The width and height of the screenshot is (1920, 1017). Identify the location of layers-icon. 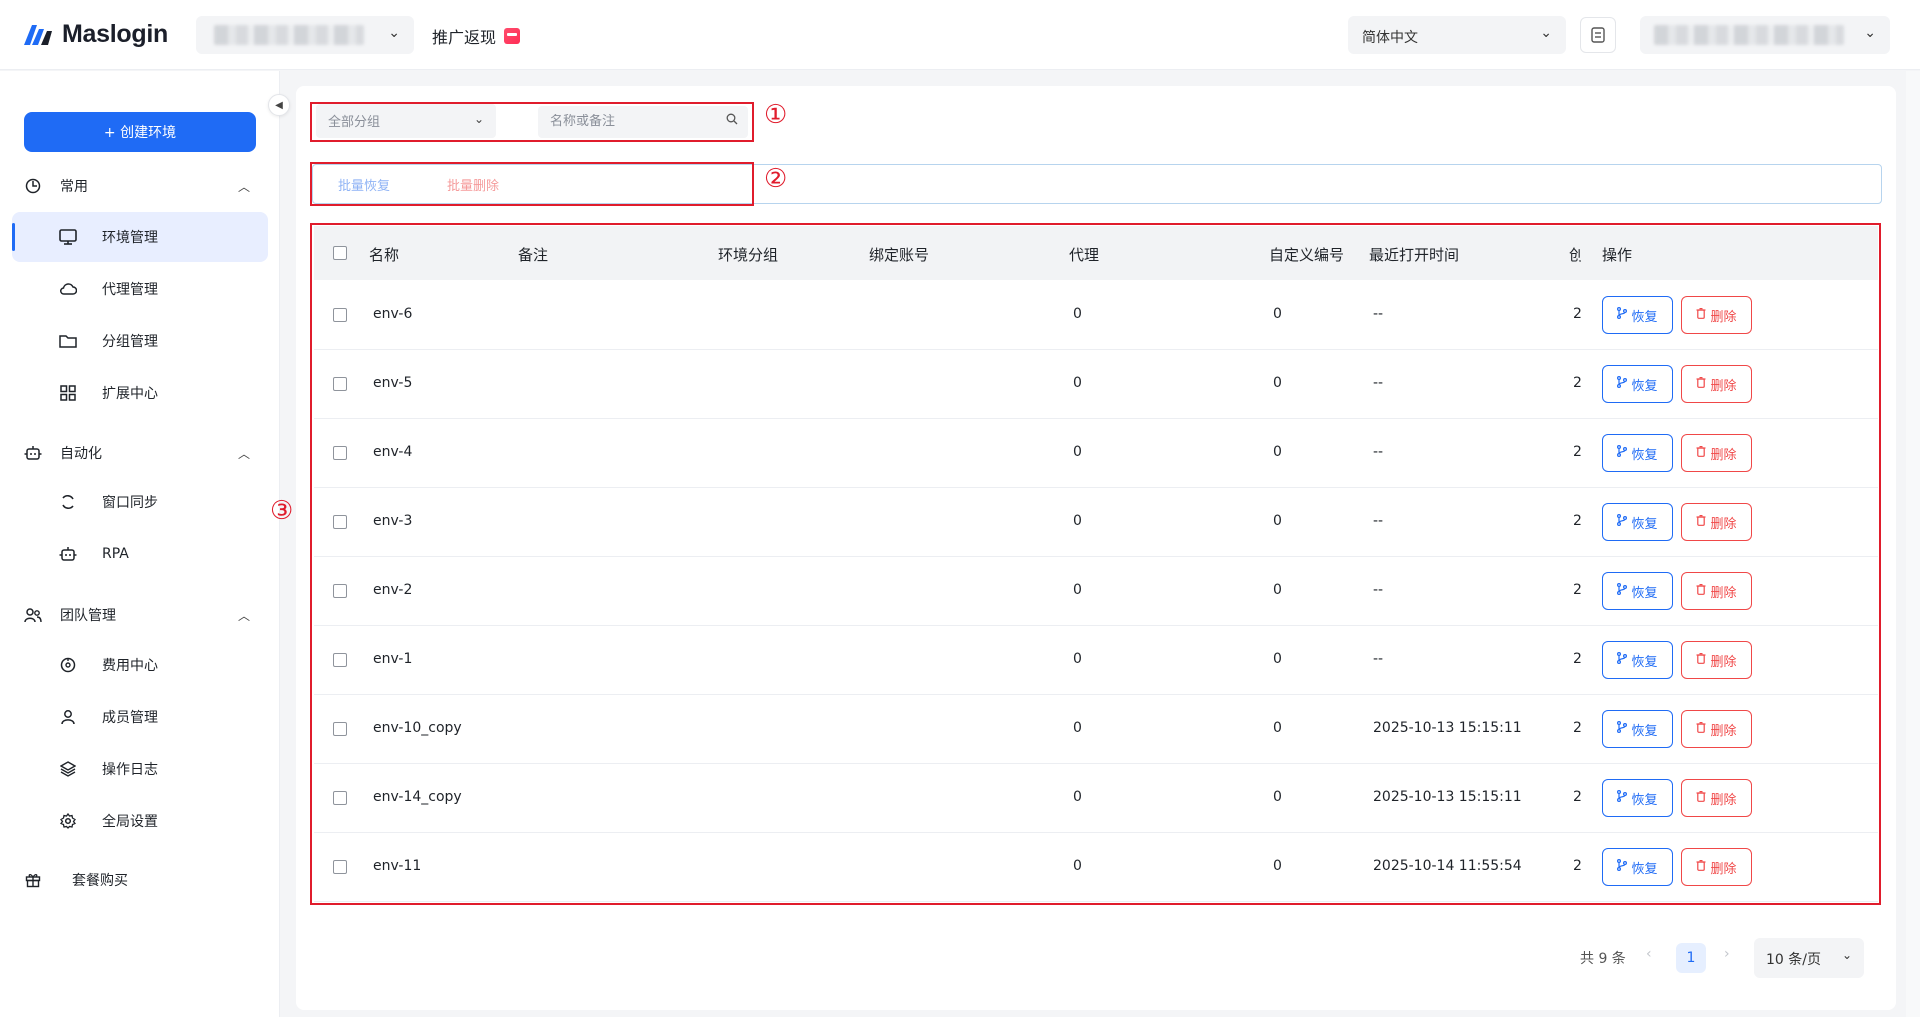
(68, 769).